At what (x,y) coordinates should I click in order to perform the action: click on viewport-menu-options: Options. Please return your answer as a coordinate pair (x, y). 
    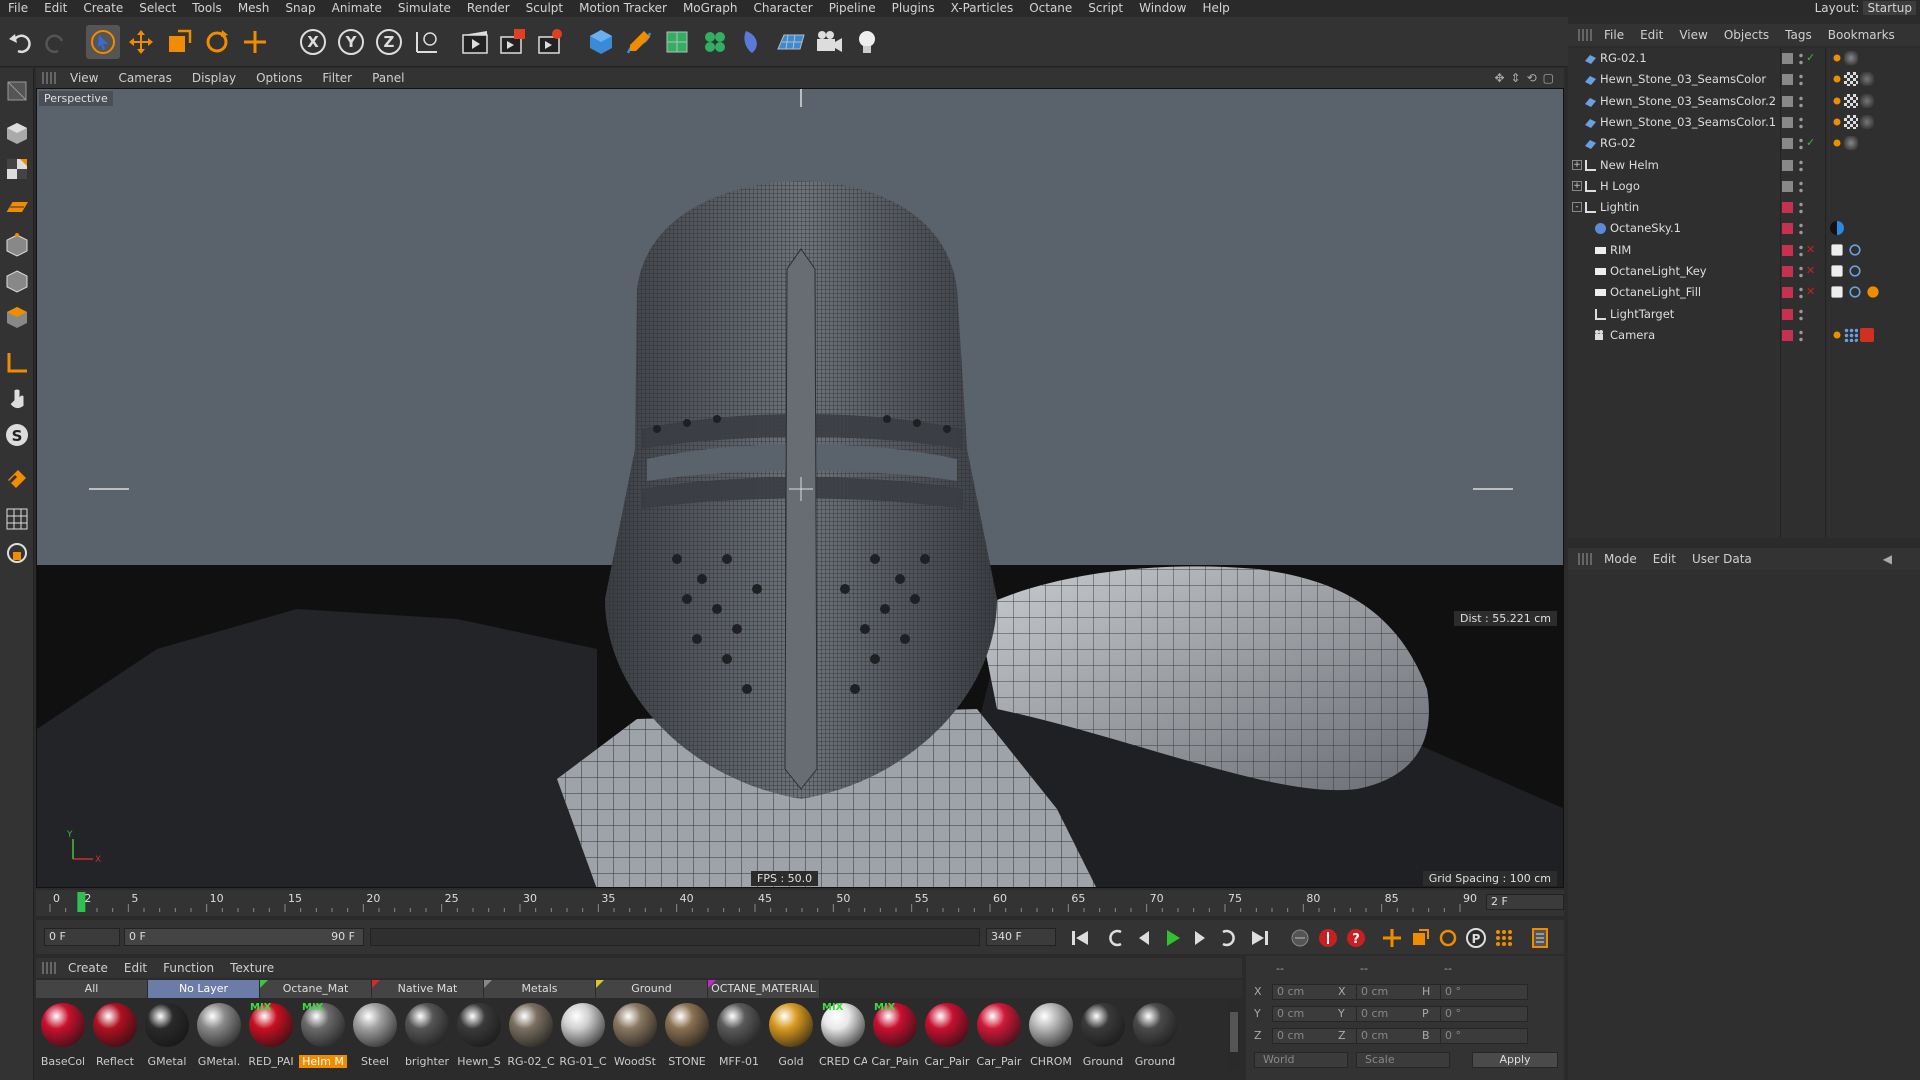
    Looking at the image, I should click on (279, 78).